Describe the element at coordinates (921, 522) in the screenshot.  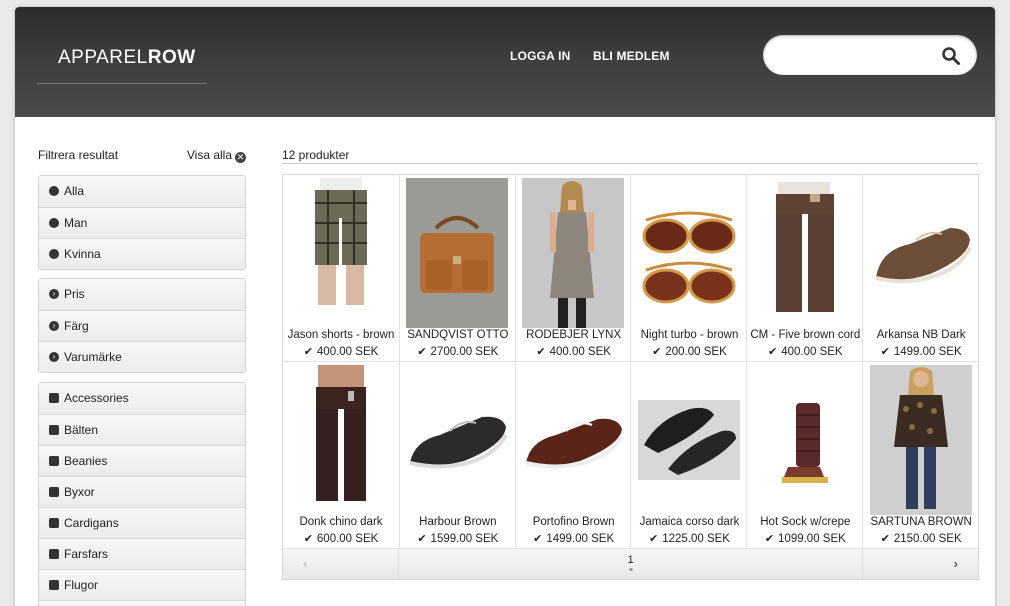
I see `product-name: SARTUNA BROWN` at that location.